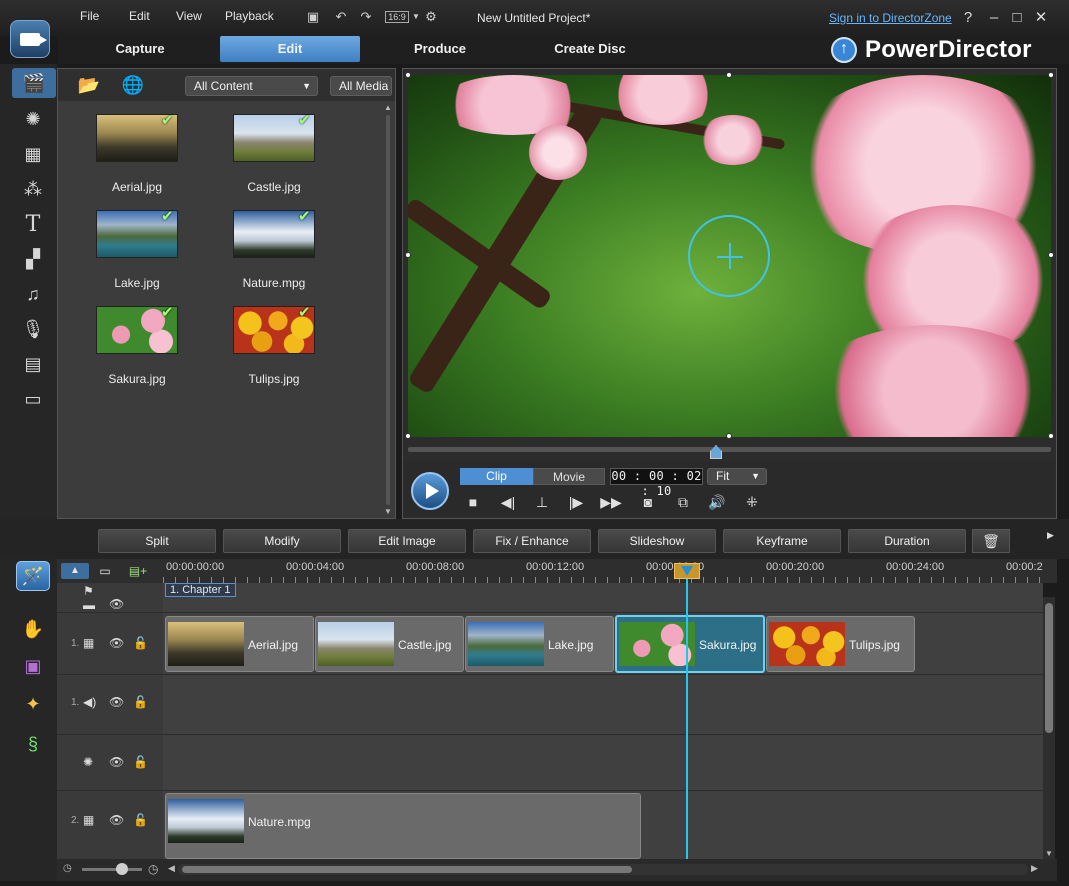  What do you see at coordinates (33, 704) in the screenshot?
I see `magic-tool-icon: ✦` at bounding box center [33, 704].